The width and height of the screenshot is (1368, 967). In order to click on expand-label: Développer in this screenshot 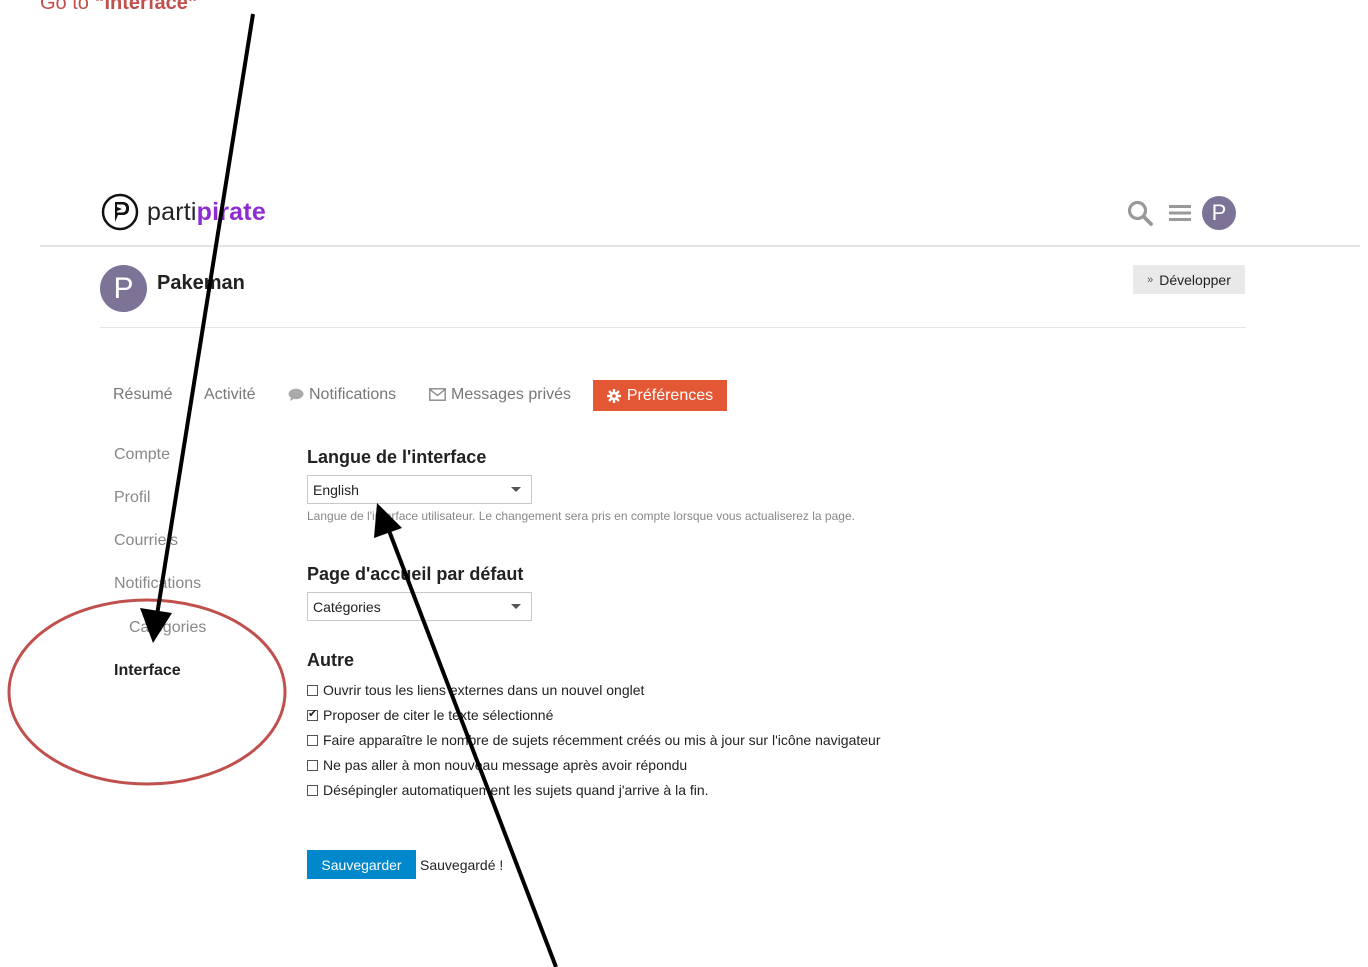, I will do `click(1195, 279)`.